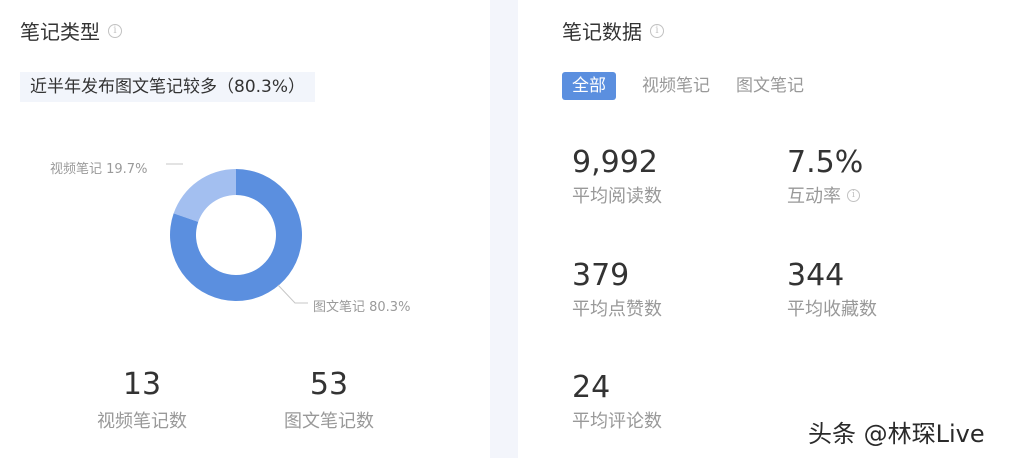 The image size is (1011, 458). Describe the element at coordinates (896, 434) in the screenshot. I see `watermark: 头条 @林琛Live` at that location.